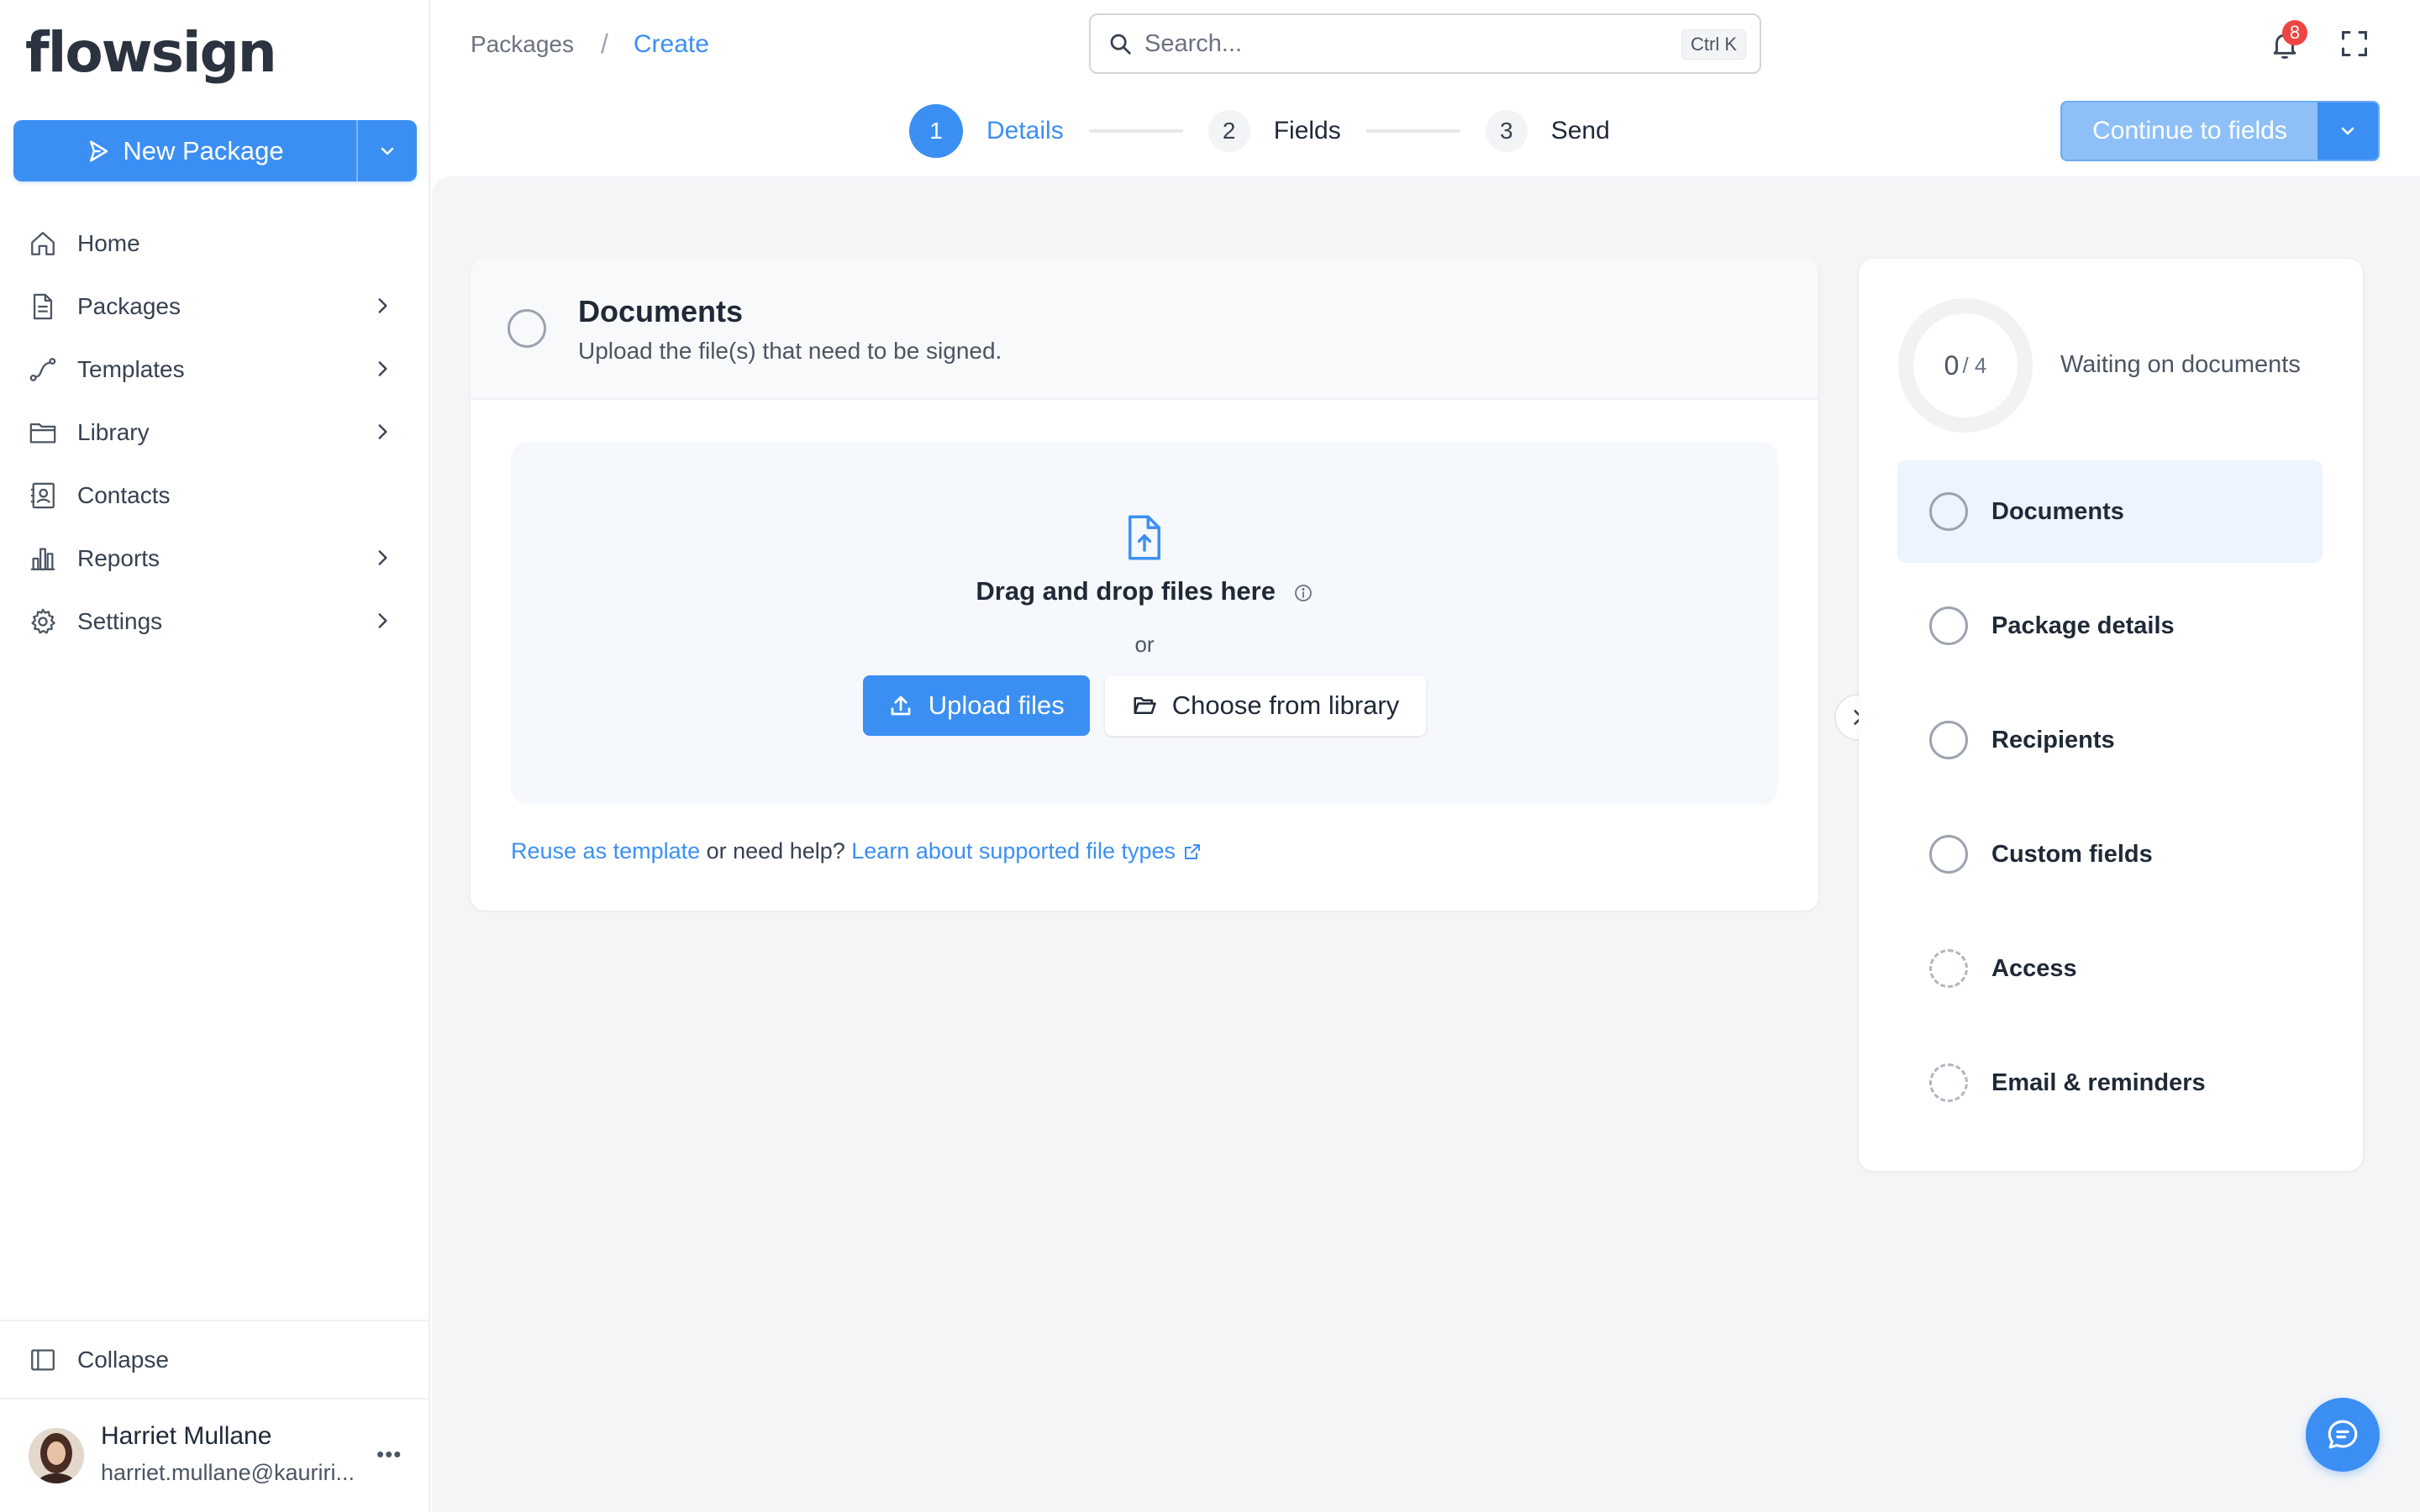 The image size is (2420, 1512). Describe the element at coordinates (1506, 131) in the screenshot. I see `step-3-number: 3` at that location.